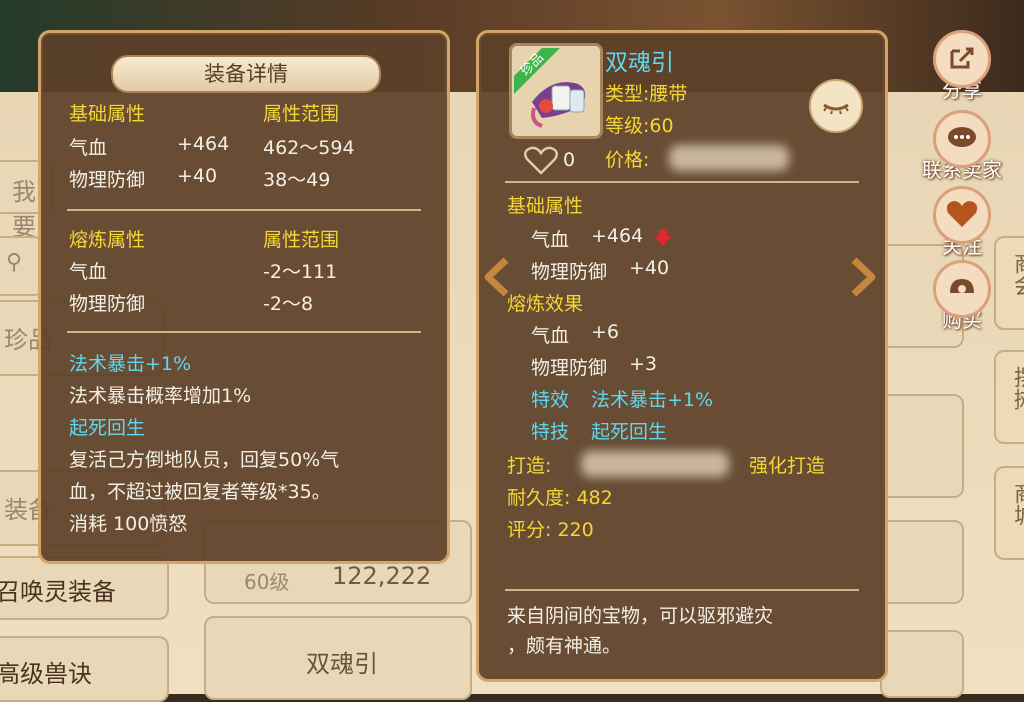 The height and width of the screenshot is (702, 1024). What do you see at coordinates (836, 109) in the screenshot?
I see `eye-closed-icon` at bounding box center [836, 109].